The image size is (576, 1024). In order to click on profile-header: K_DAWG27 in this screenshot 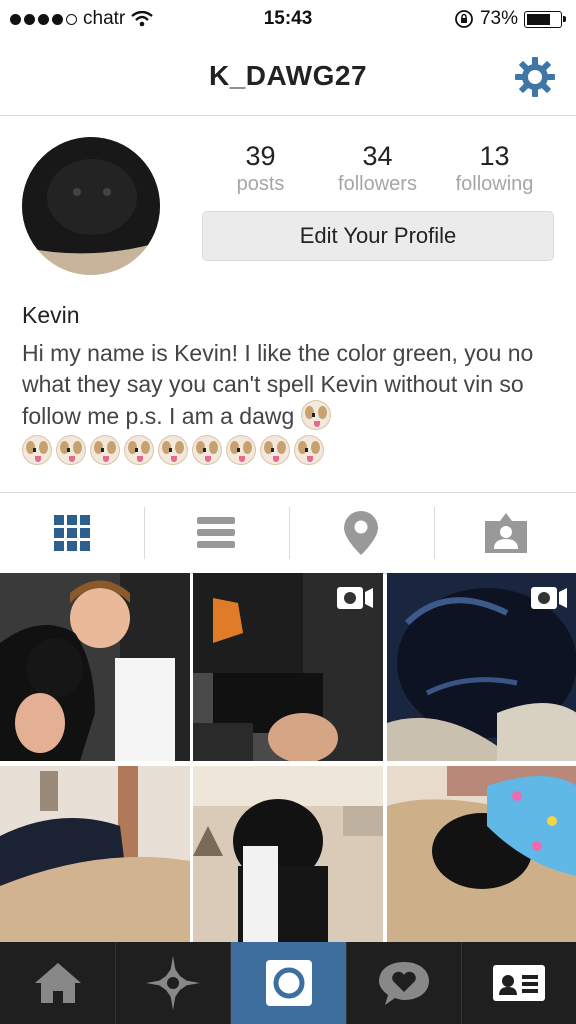, I will do `click(288, 76)`.